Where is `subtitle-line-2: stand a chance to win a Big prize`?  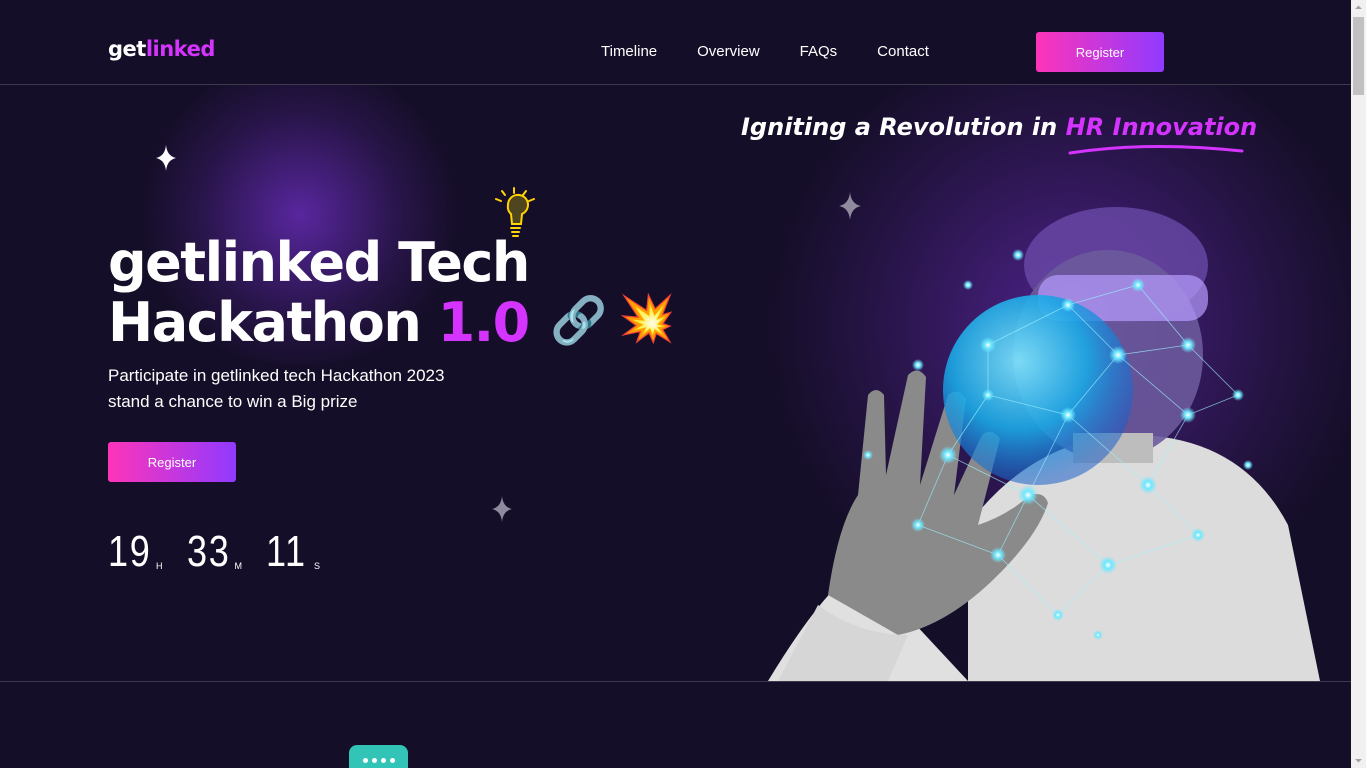
subtitle-line-2: stand a chance to win a Big prize is located at coordinates (233, 401).